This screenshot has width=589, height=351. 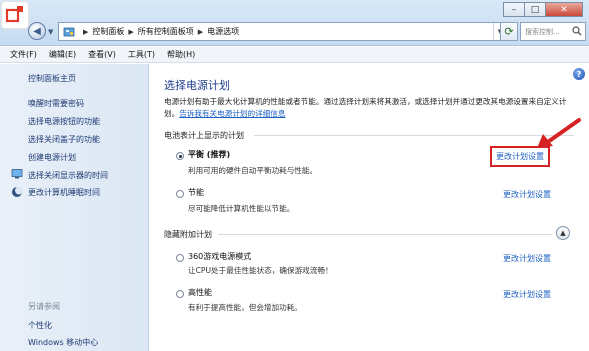 I want to click on sidebar-item-lid-close: 选择关闭盖子的功能, so click(x=64, y=139).